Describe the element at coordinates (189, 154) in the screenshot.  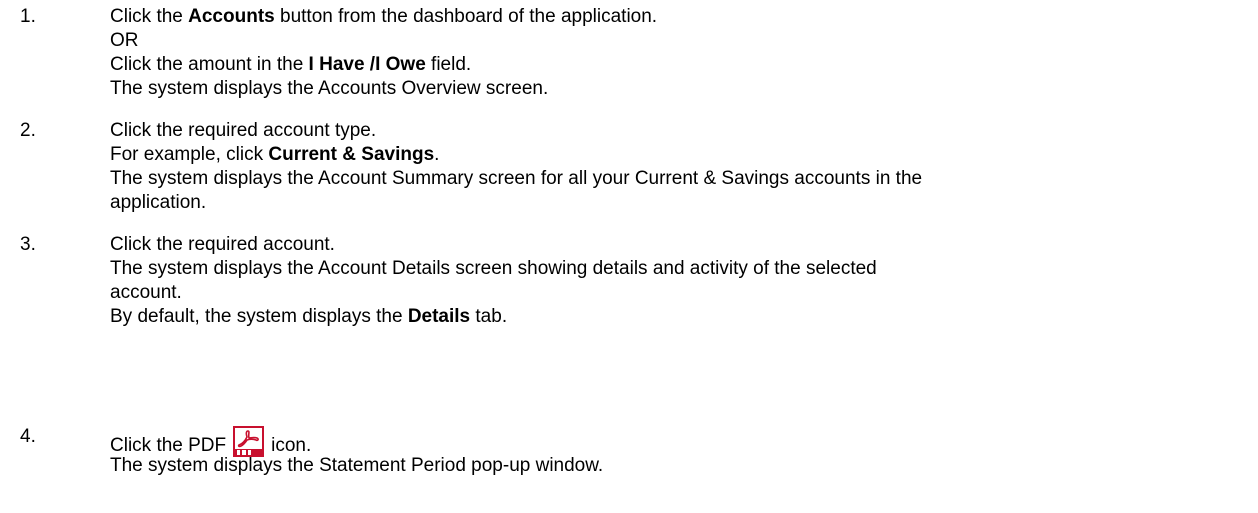
I see `text: For example, click` at that location.